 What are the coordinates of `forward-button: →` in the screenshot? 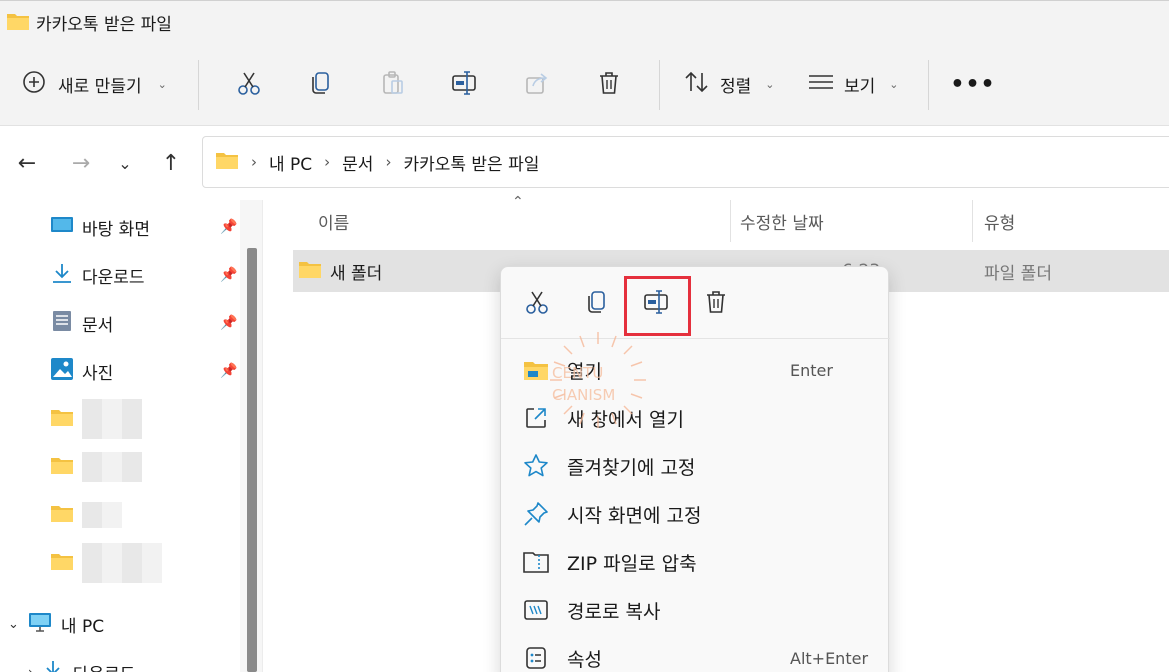 It's located at (81, 163).